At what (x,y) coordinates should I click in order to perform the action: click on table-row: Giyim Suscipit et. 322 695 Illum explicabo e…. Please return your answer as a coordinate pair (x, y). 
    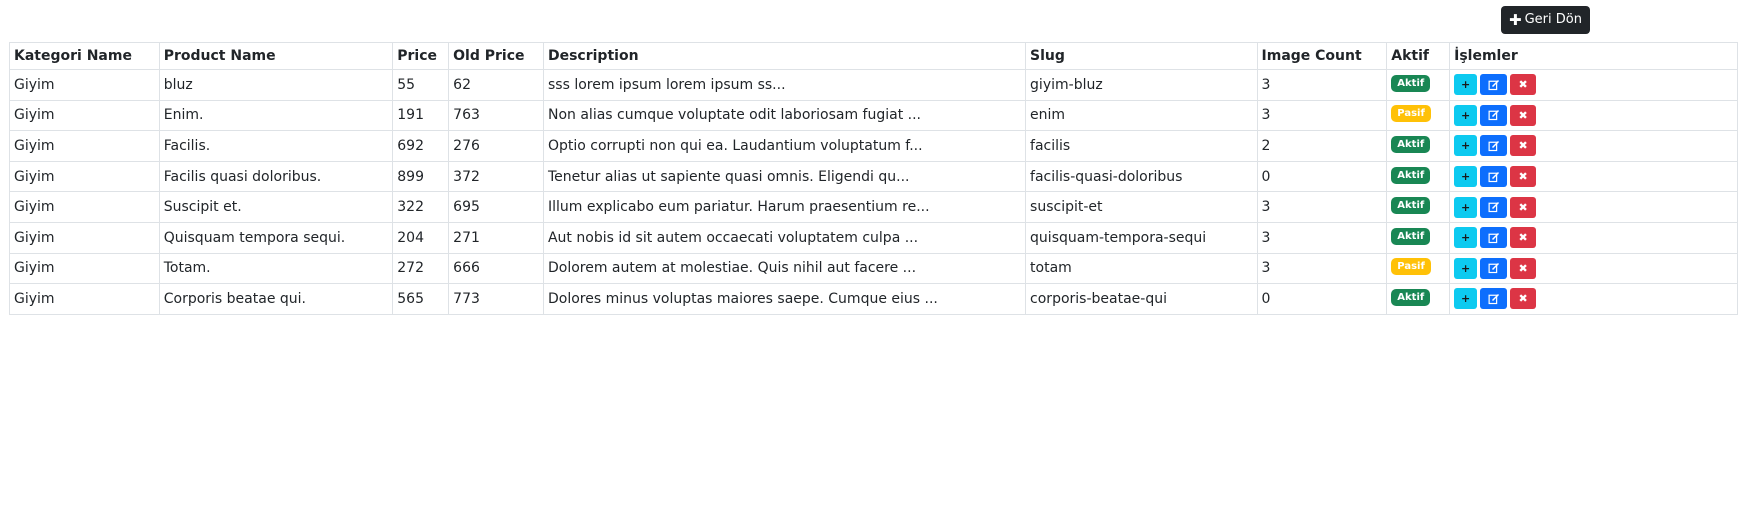
    Looking at the image, I should click on (873, 207).